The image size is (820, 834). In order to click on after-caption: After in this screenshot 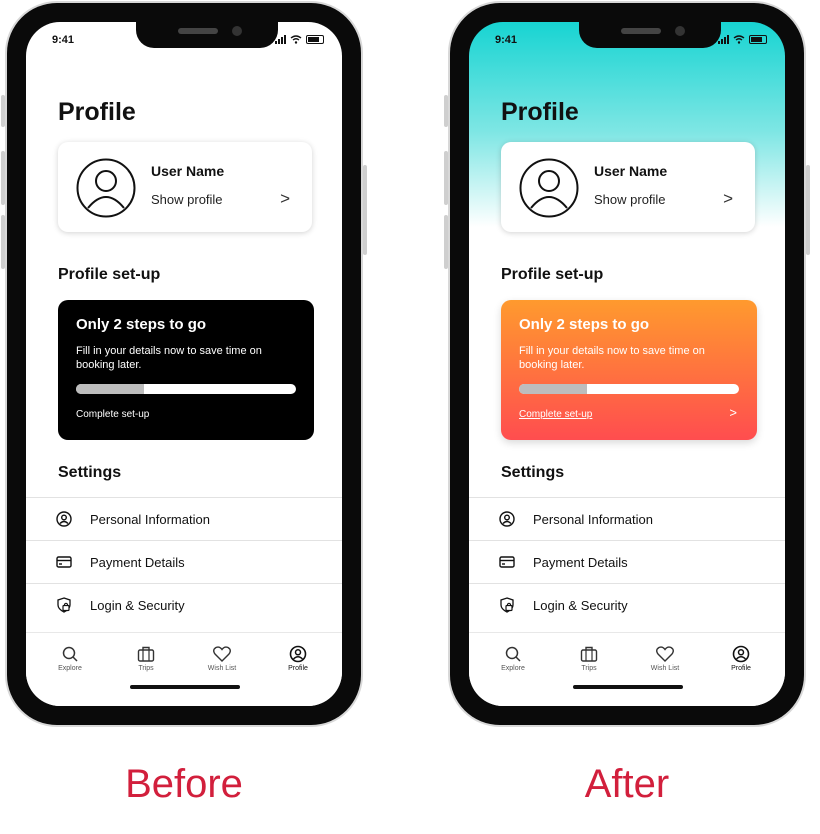, I will do `click(627, 784)`.